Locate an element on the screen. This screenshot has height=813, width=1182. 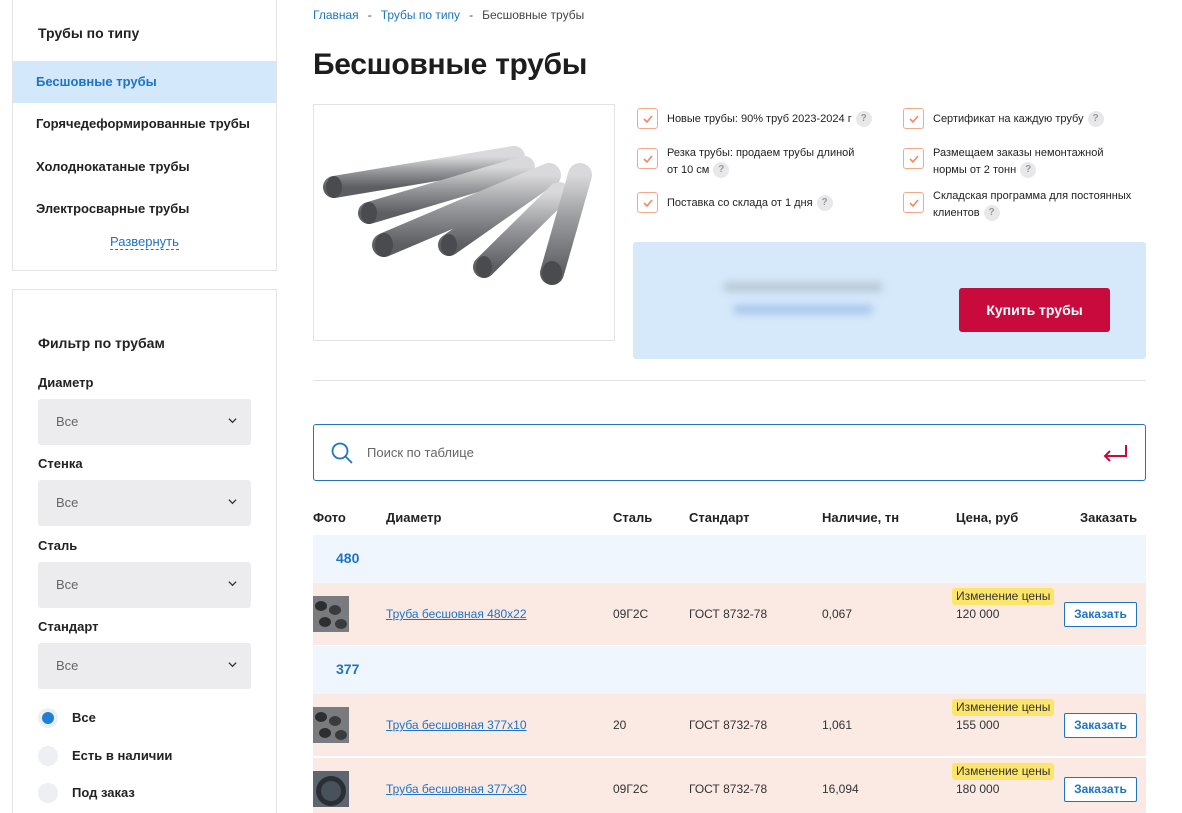
filter-title: Фильтр по трубам is located at coordinates (101, 343).